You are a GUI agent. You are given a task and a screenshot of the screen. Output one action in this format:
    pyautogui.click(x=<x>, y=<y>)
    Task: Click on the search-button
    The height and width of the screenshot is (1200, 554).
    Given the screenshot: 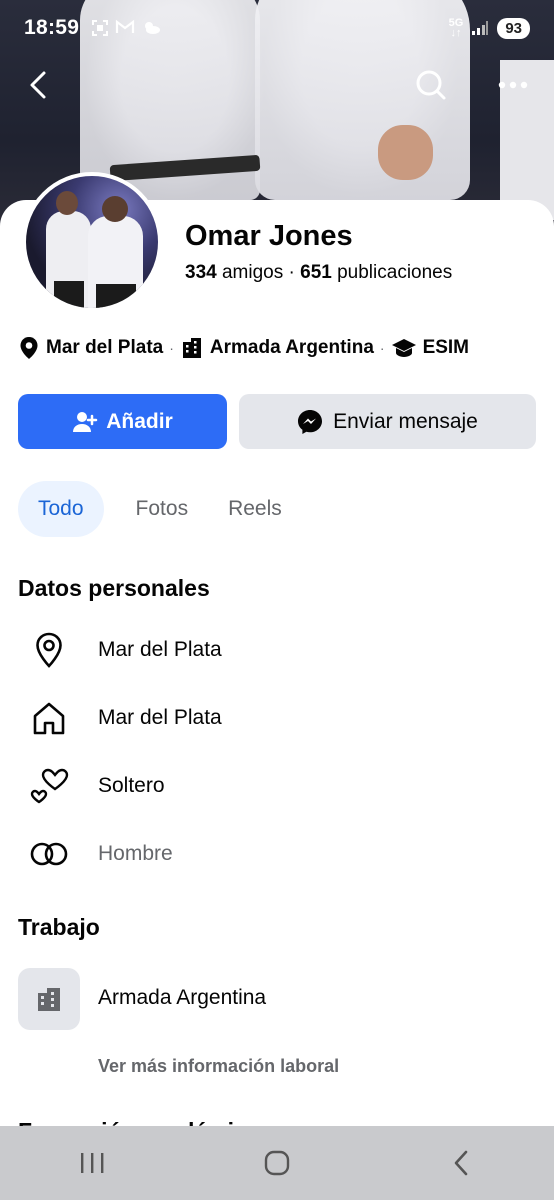 What is the action you would take?
    pyautogui.click(x=431, y=85)
    